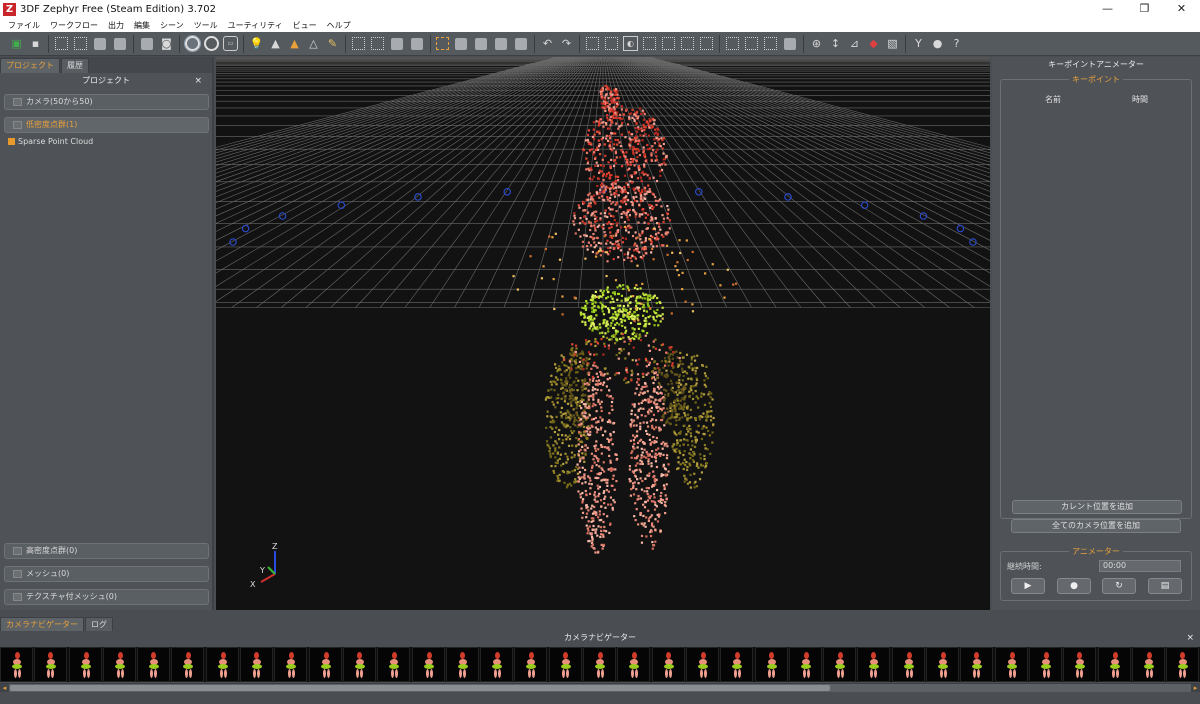 This screenshot has height=704, width=1200. I want to click on select-lasso-icon, so click(80, 43).